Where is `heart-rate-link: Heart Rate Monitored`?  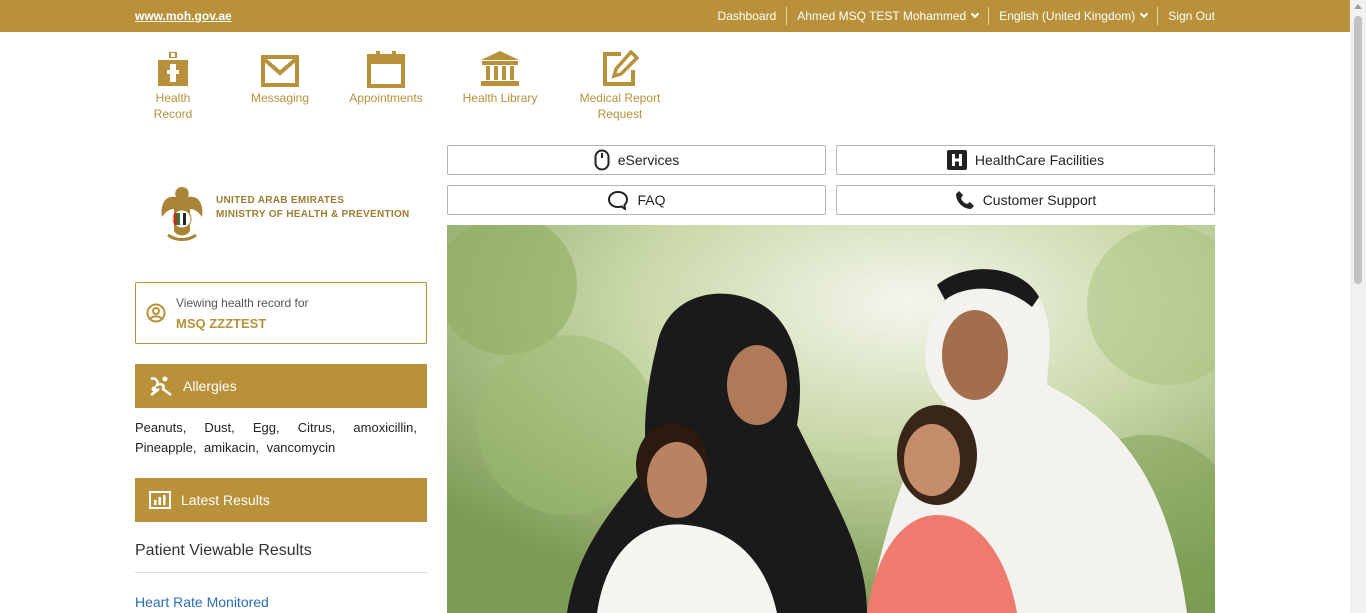
heart-rate-link: Heart Rate Monitored is located at coordinates (202, 602).